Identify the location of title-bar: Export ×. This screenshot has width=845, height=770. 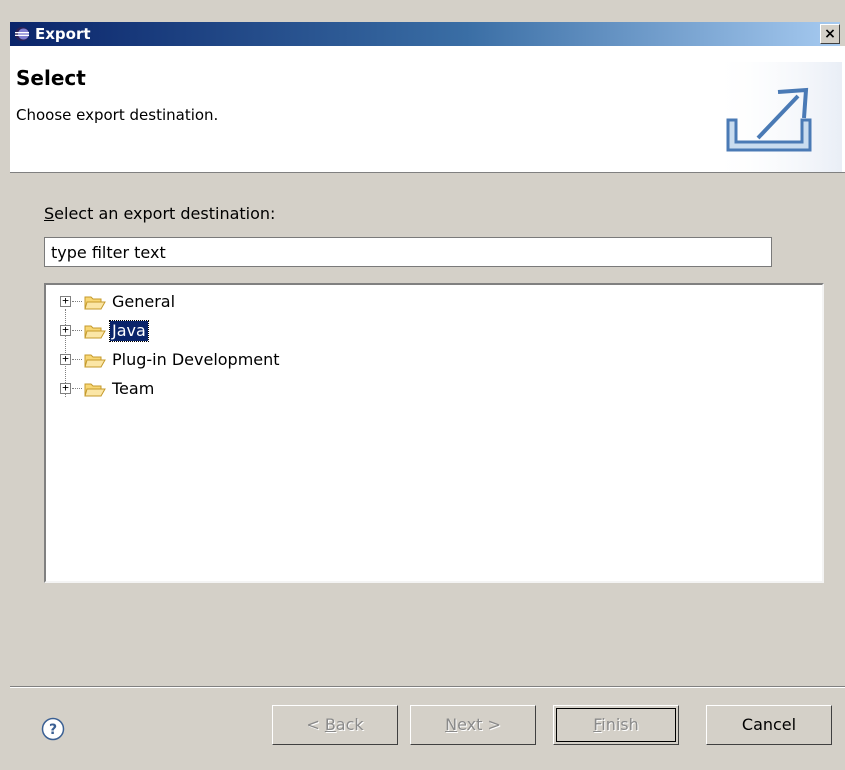
(425, 34).